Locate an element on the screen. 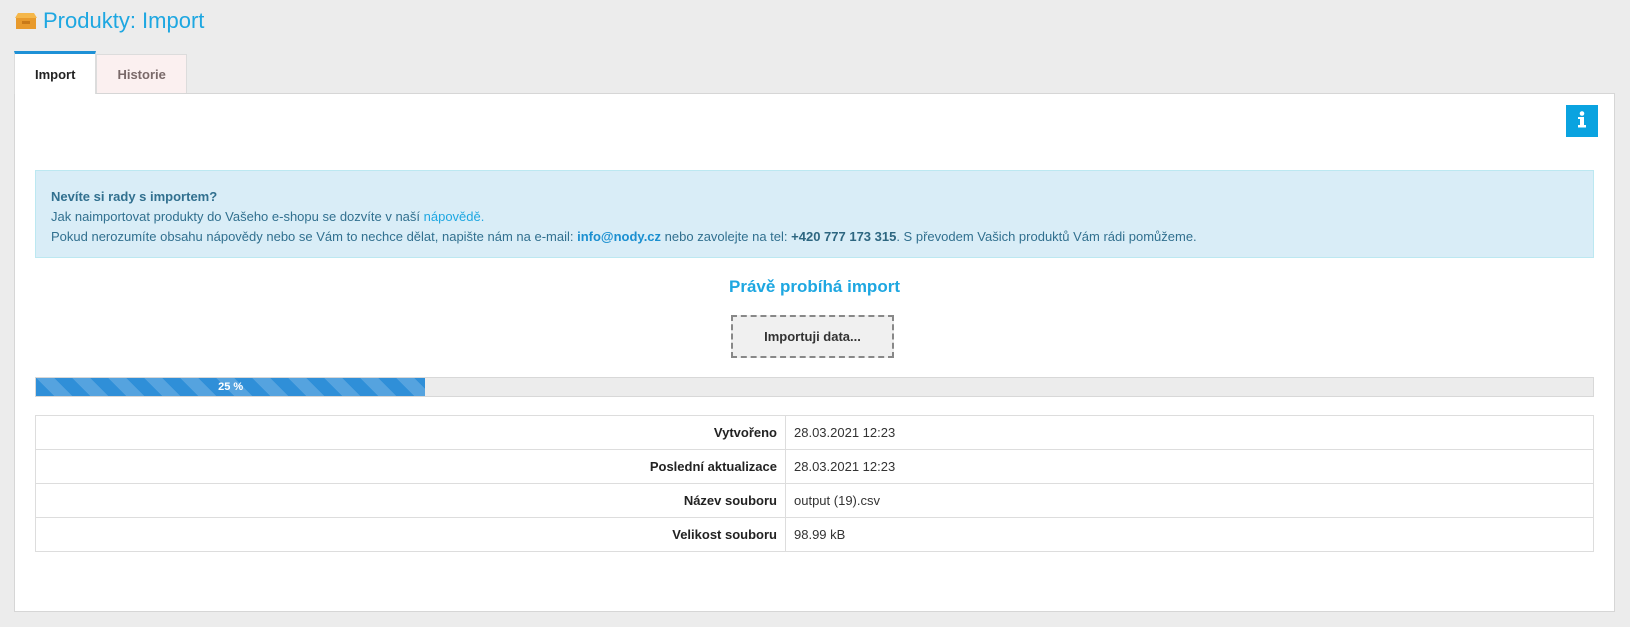  alert-line-2-mid: nebo zavolejte na tel: is located at coordinates (726, 236).